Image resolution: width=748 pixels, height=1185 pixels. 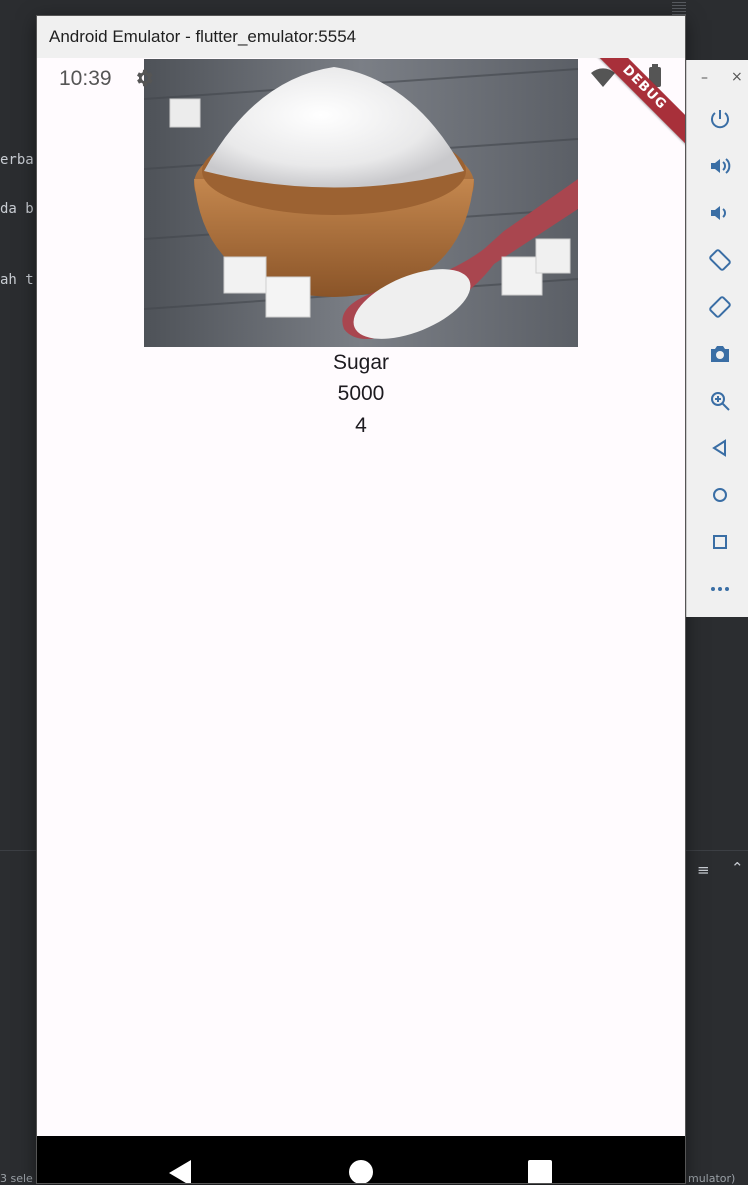 I want to click on code-line: da b, so click(x=17, y=209).